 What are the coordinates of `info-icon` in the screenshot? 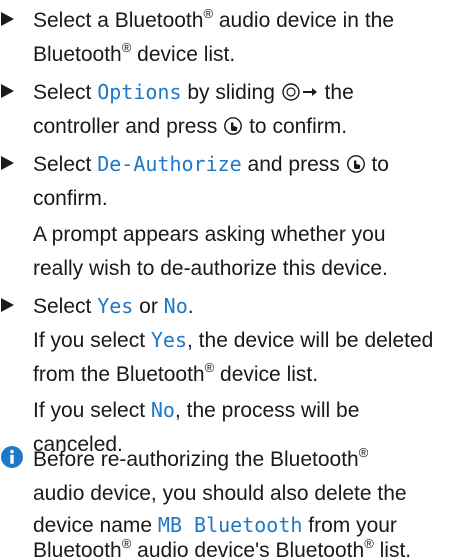 It's located at (12, 457).